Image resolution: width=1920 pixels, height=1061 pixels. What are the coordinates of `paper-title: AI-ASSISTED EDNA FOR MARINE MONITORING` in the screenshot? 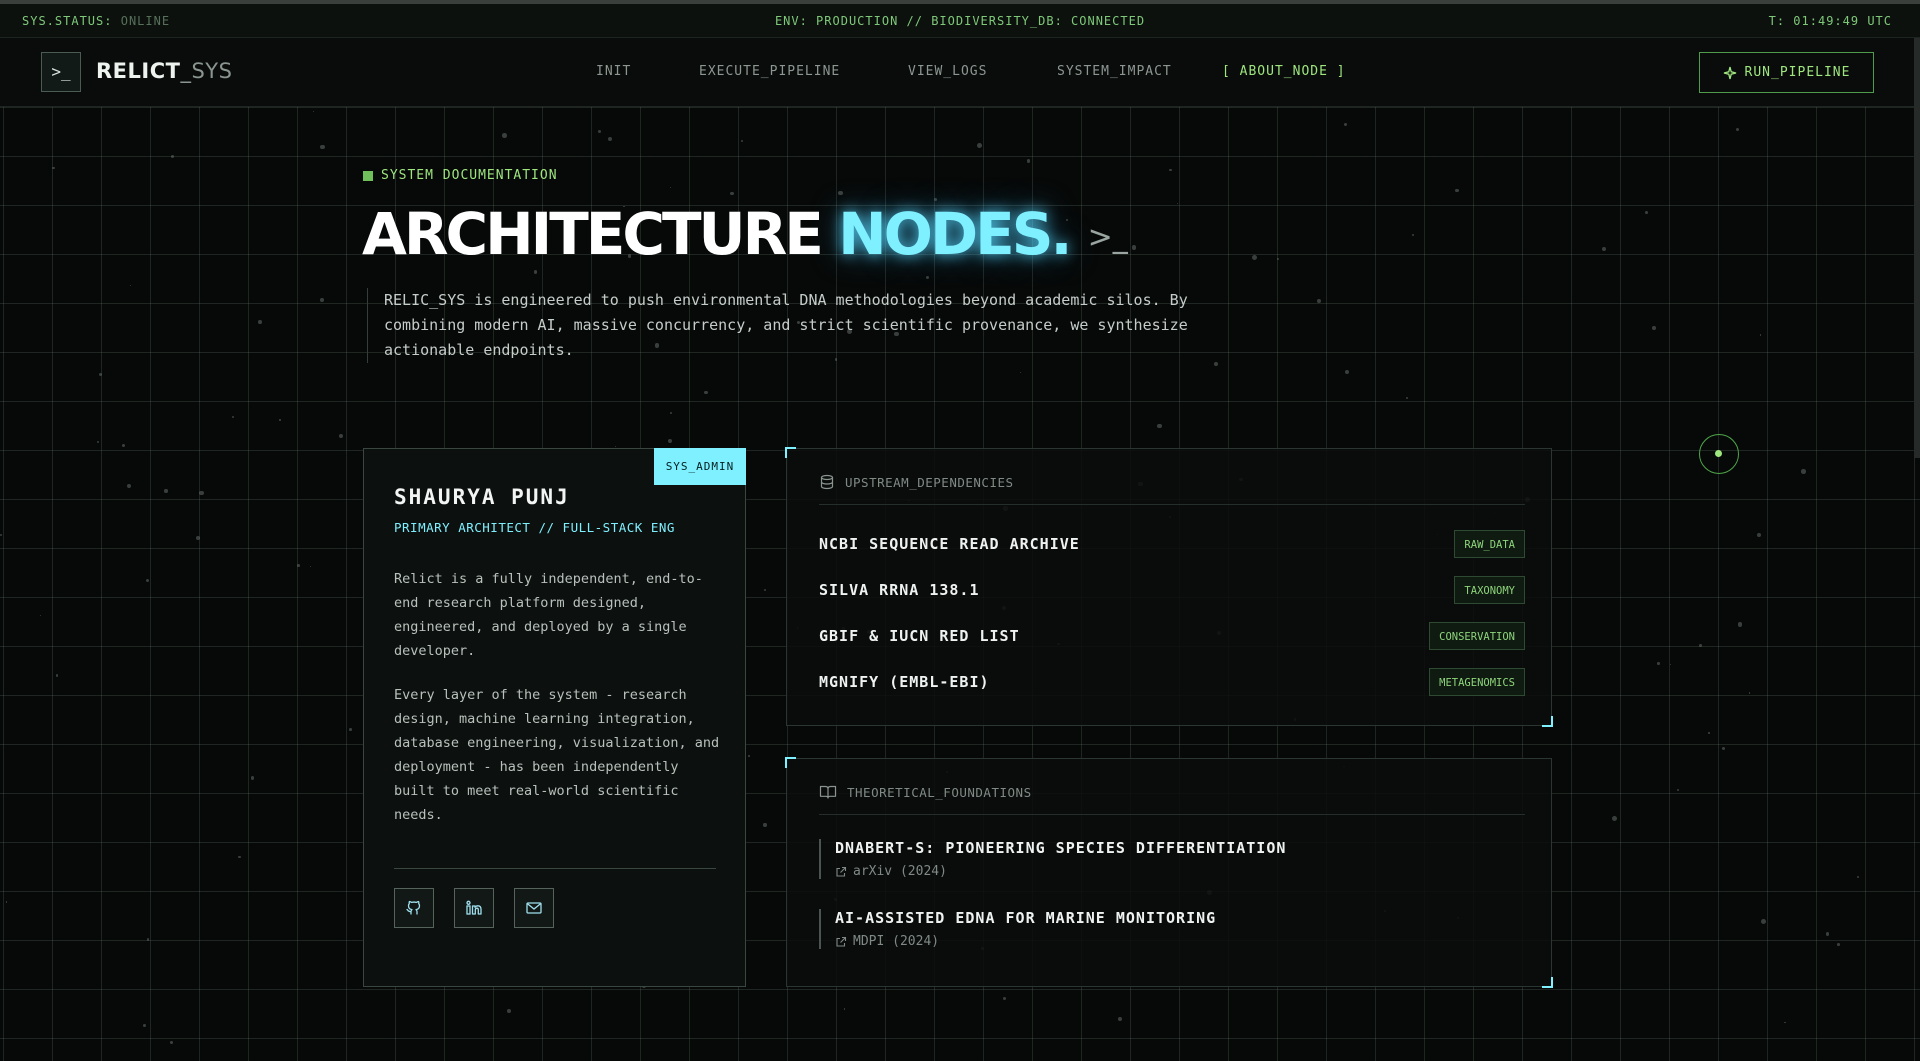 It's located at (1180, 918).